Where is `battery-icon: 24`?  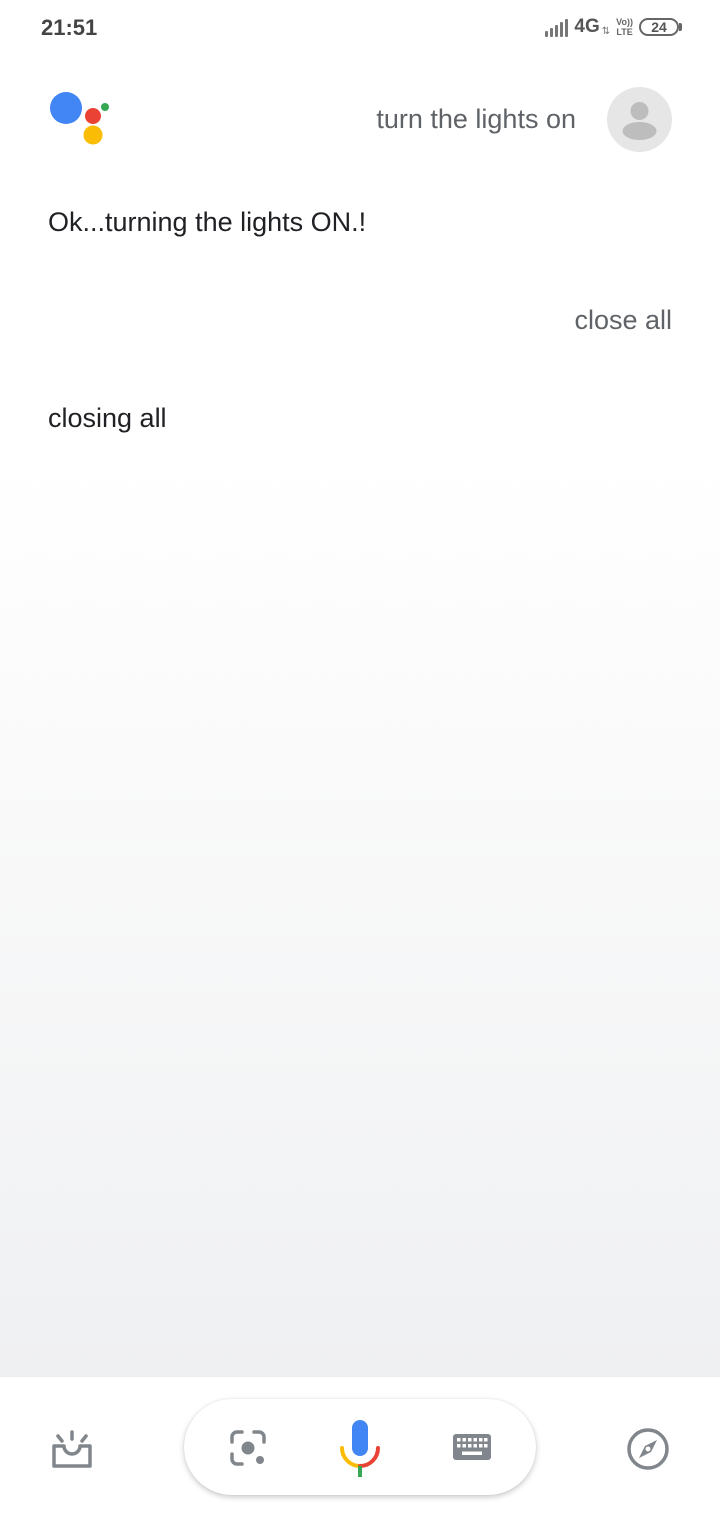
battery-icon: 24 is located at coordinates (660, 27).